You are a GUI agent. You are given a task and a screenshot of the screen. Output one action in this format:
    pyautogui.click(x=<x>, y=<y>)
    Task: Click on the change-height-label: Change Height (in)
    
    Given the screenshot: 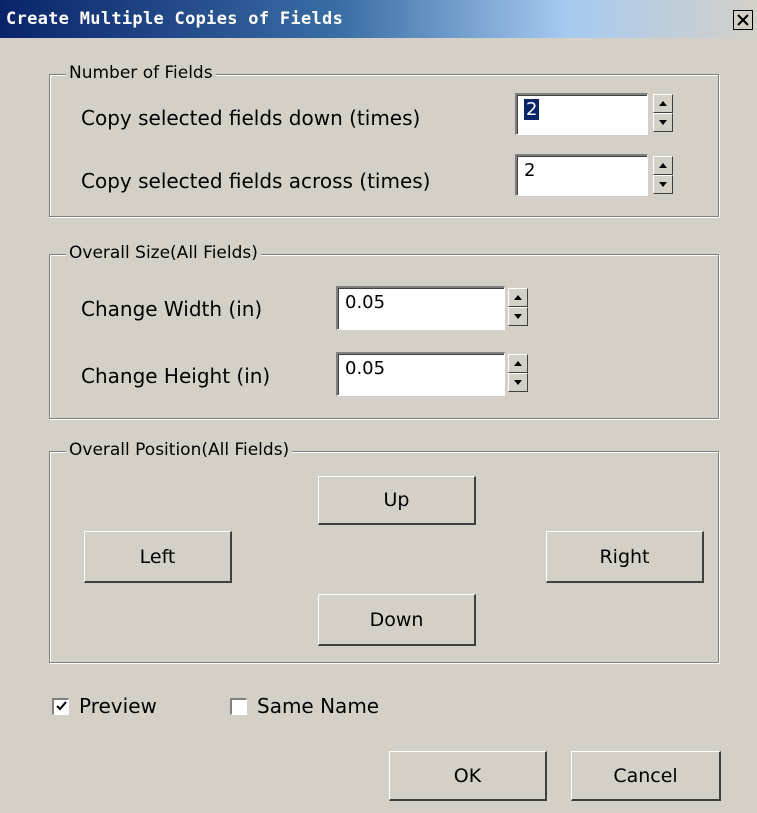 What is the action you would take?
    pyautogui.click(x=176, y=376)
    